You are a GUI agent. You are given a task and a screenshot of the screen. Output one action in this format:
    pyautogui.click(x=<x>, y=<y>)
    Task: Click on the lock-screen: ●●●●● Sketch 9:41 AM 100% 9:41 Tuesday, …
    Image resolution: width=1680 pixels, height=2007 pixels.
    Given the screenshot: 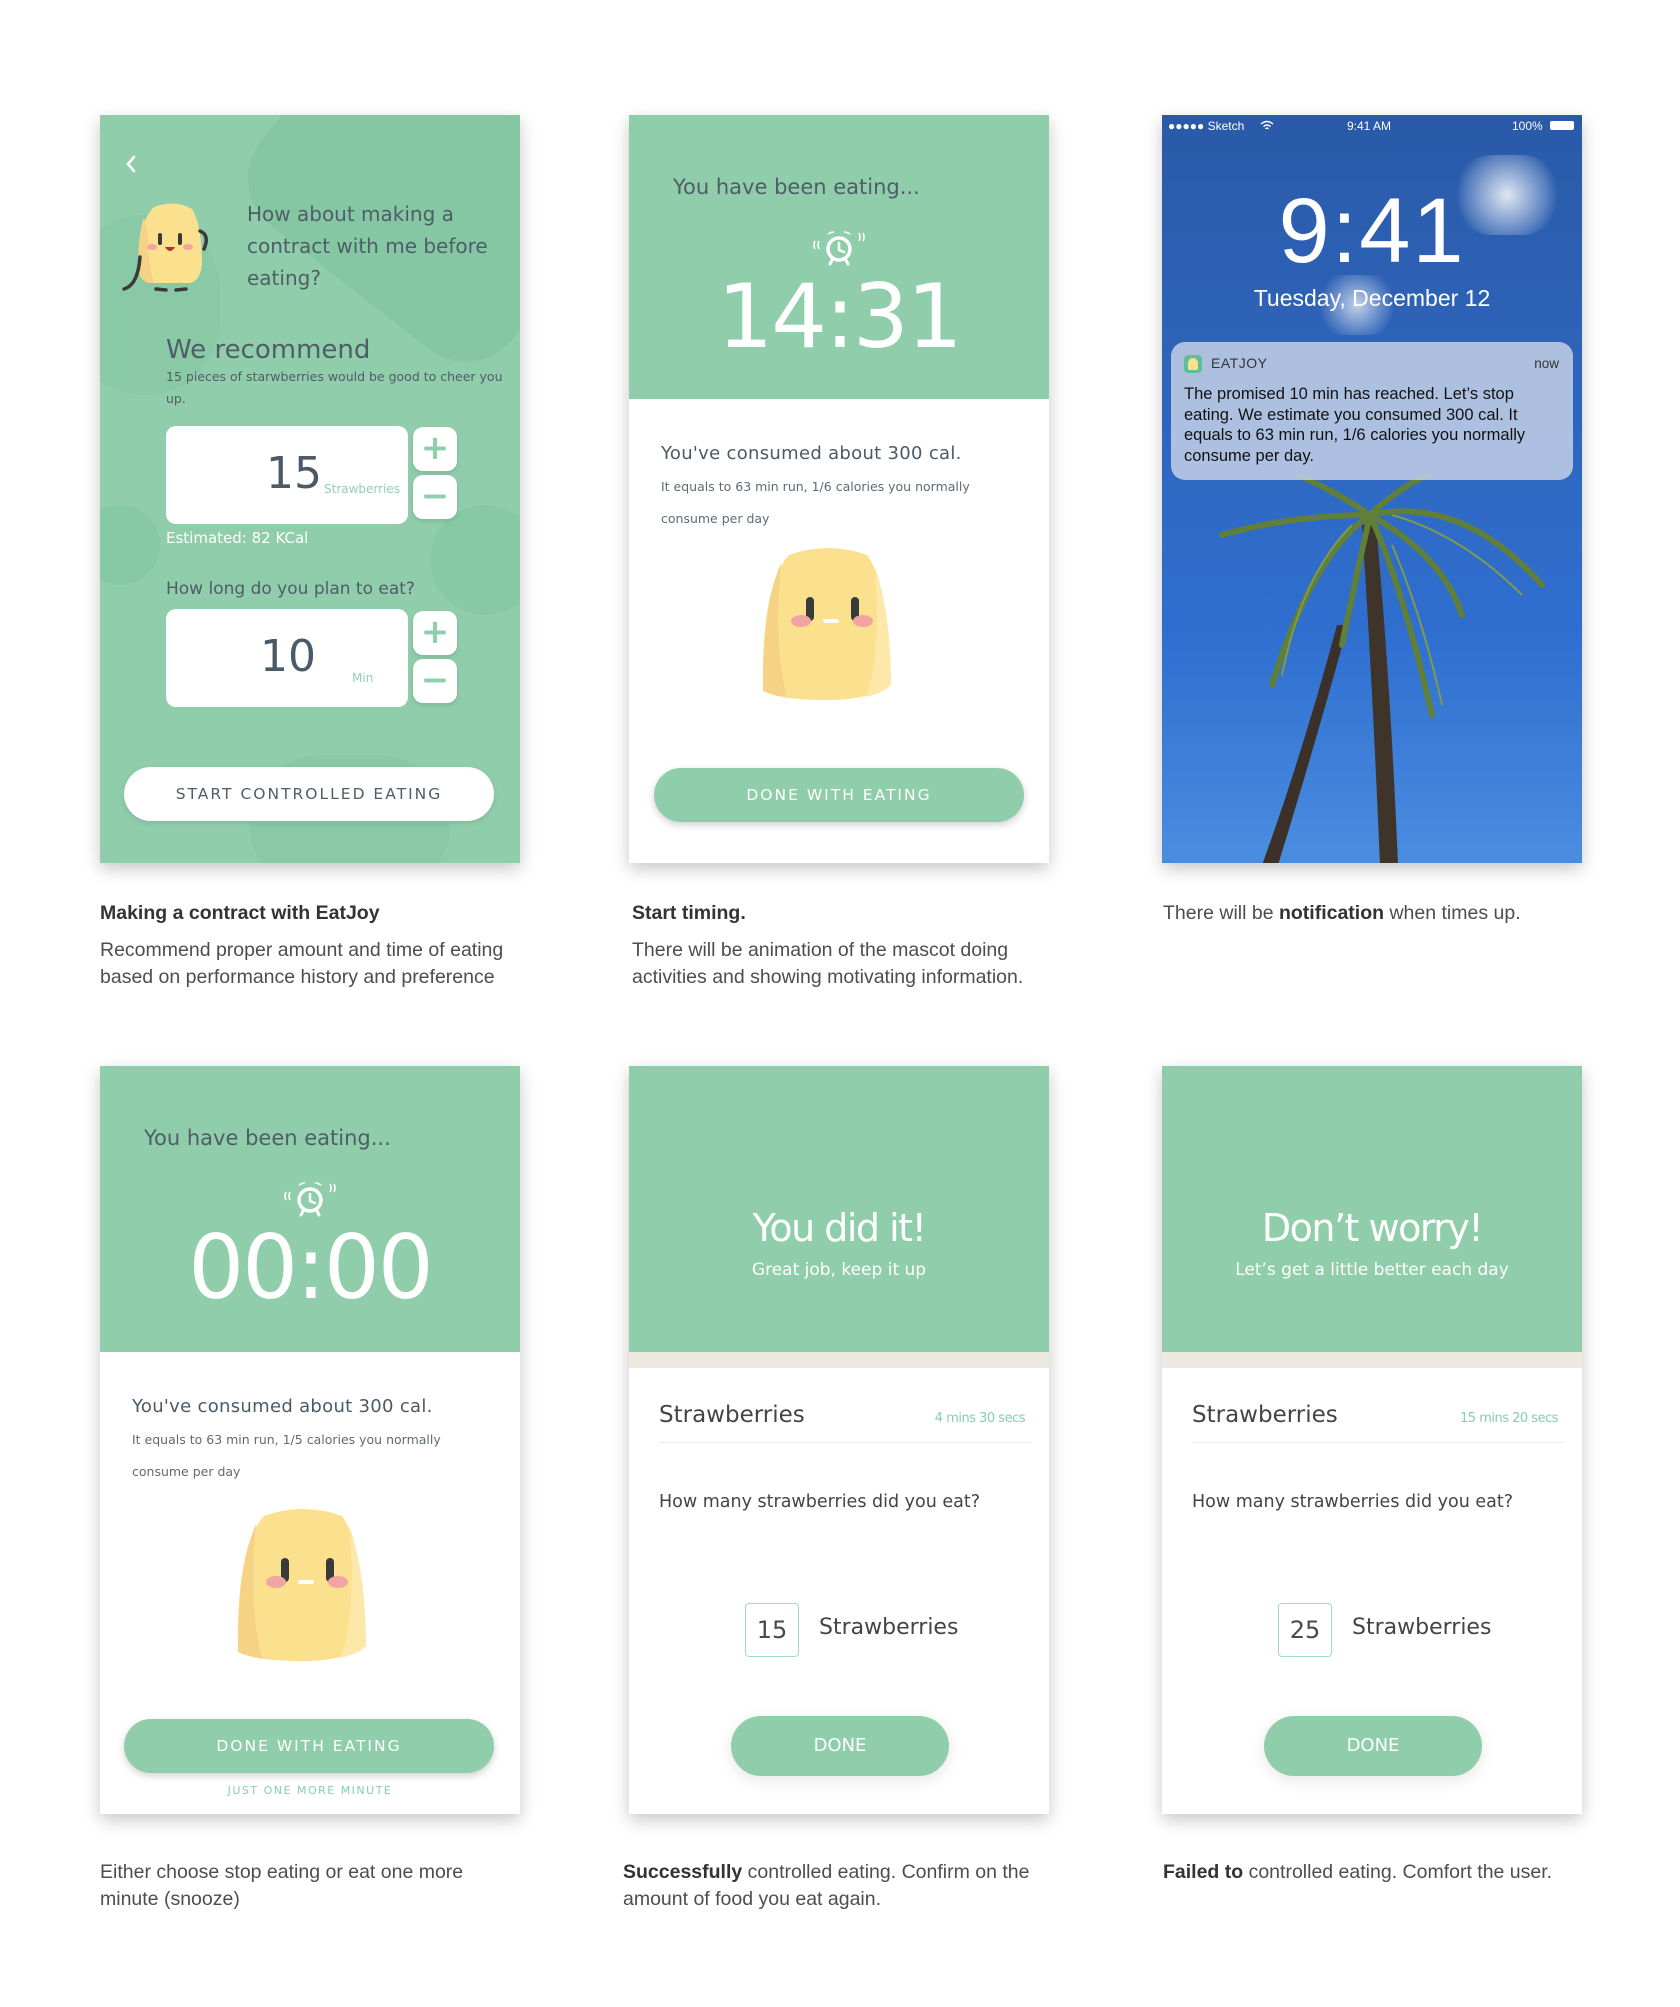 What is the action you would take?
    pyautogui.click(x=1372, y=489)
    